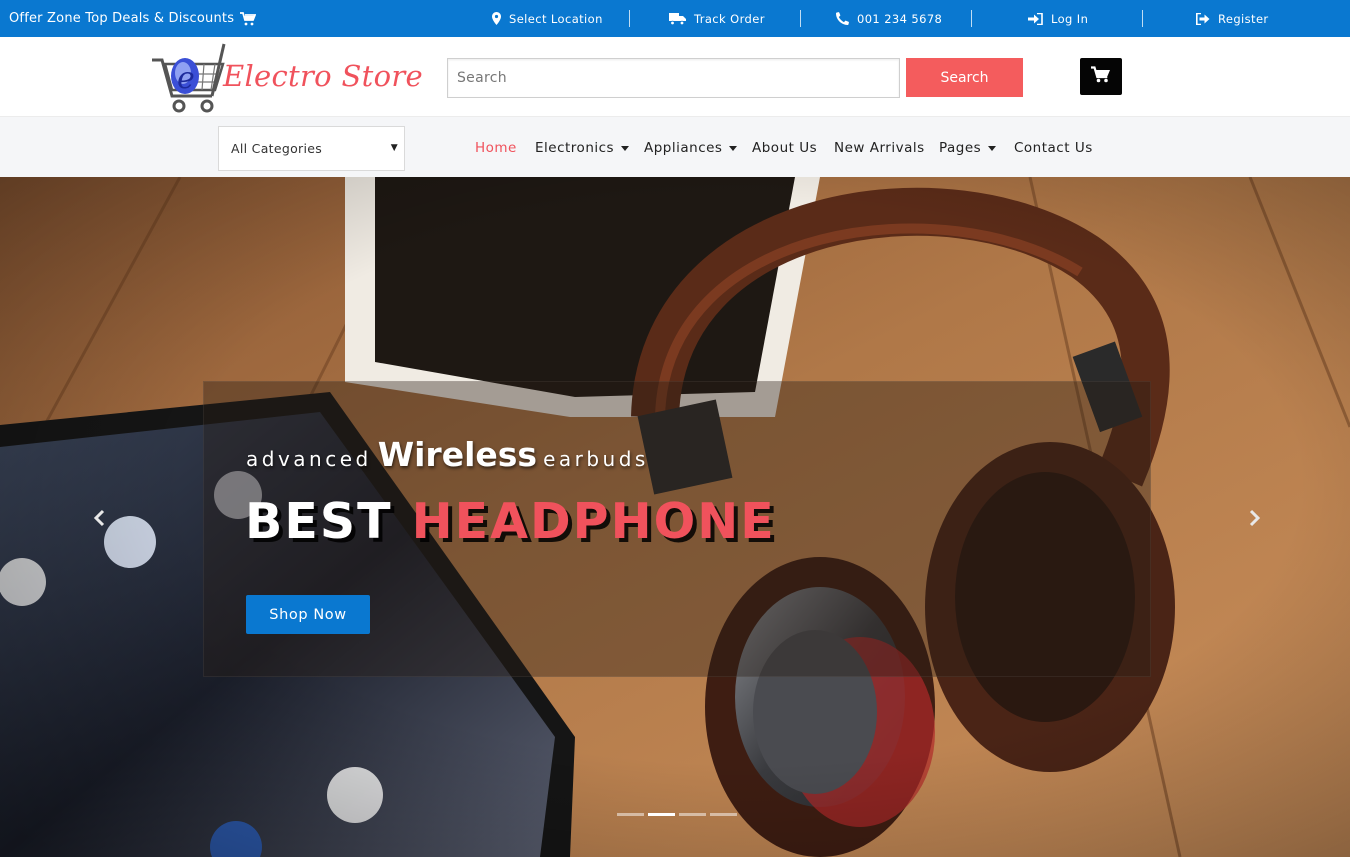 Image resolution: width=1350 pixels, height=857 pixels. I want to click on hero-headline: BEST HEADPHONE, so click(510, 521).